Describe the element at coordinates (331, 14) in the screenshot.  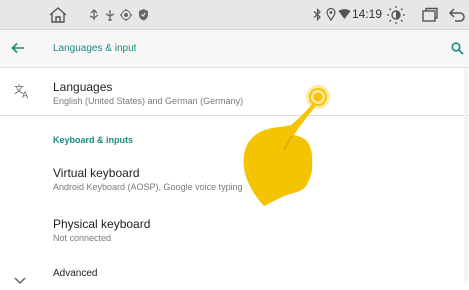
I see `location-icon` at that location.